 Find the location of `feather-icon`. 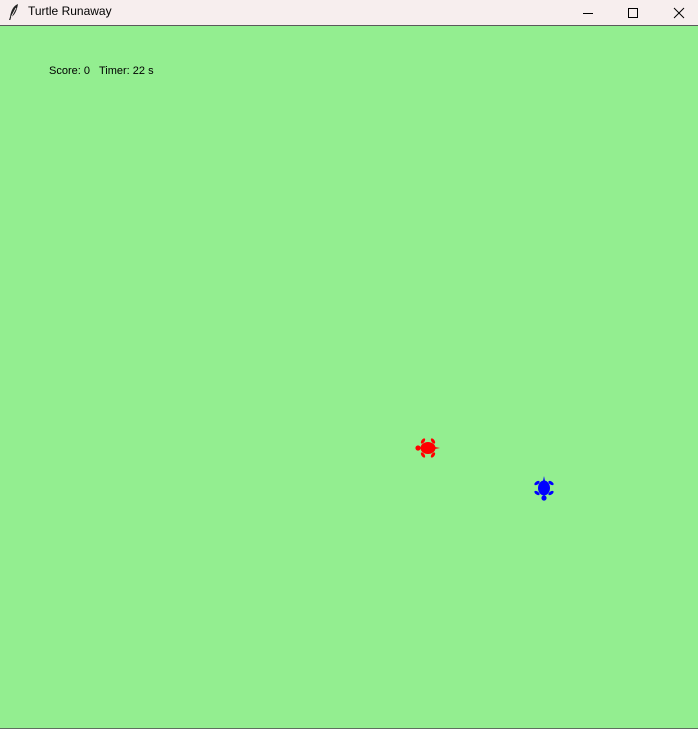

feather-icon is located at coordinates (13, 12).